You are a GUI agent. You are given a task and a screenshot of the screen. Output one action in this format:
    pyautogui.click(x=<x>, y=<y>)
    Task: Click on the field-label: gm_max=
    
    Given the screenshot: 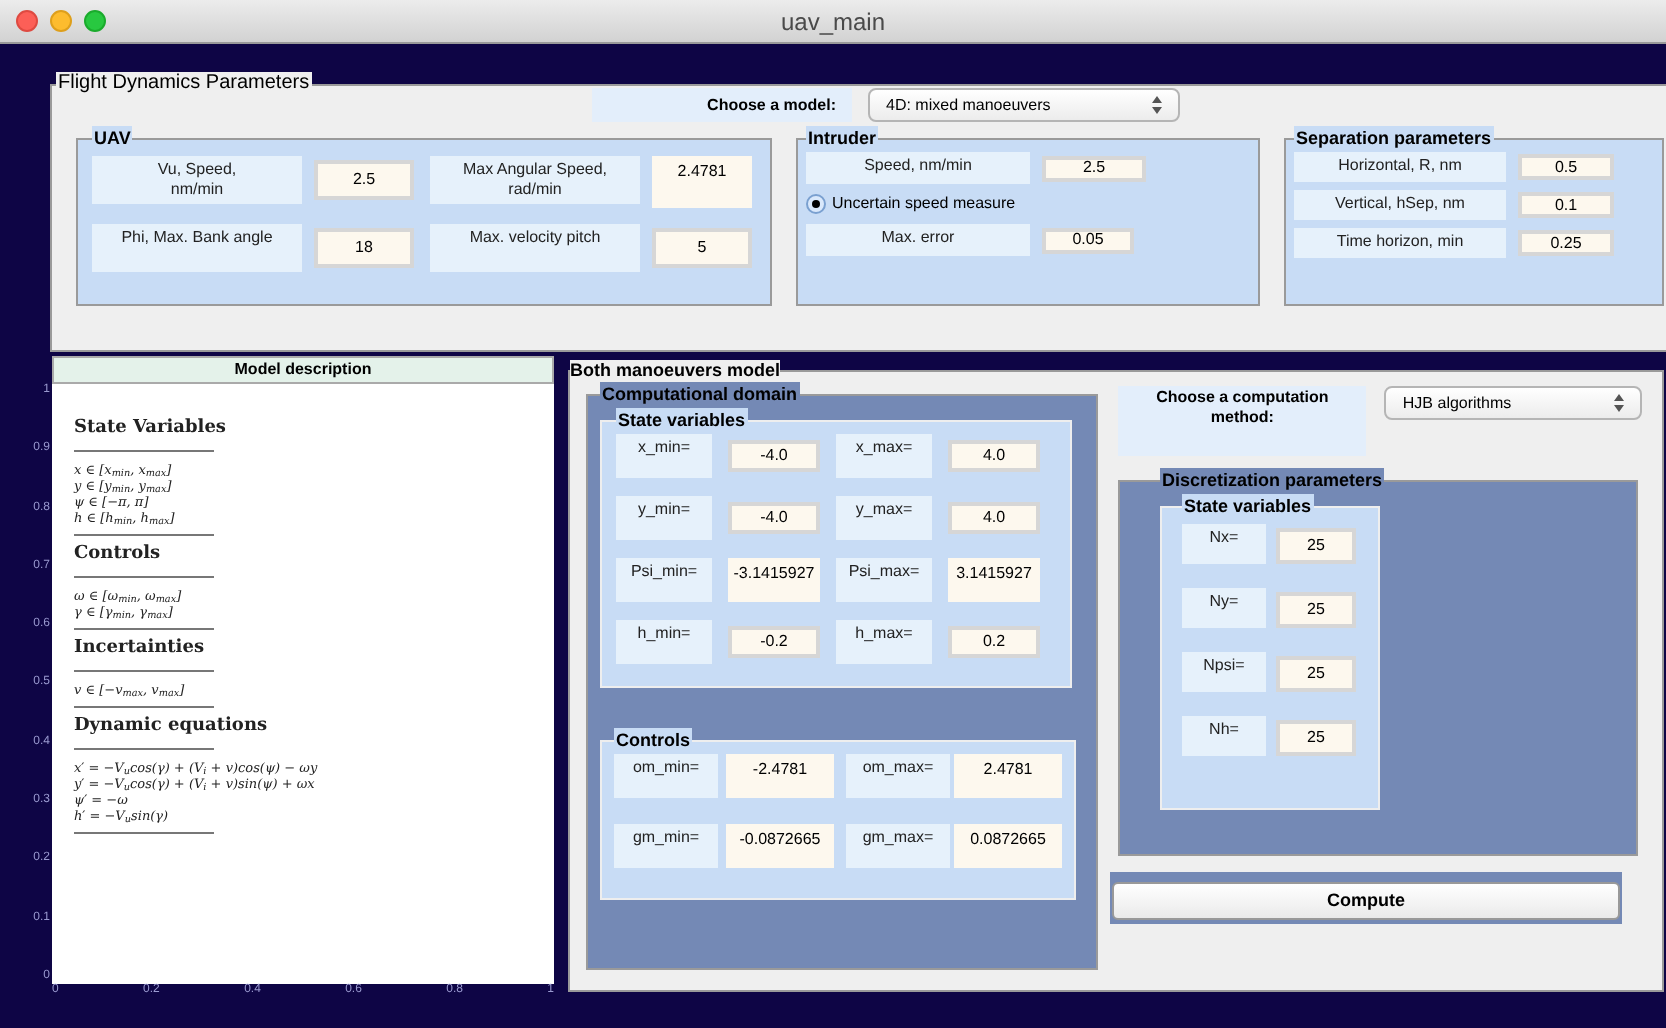 What is the action you would take?
    pyautogui.click(x=898, y=846)
    